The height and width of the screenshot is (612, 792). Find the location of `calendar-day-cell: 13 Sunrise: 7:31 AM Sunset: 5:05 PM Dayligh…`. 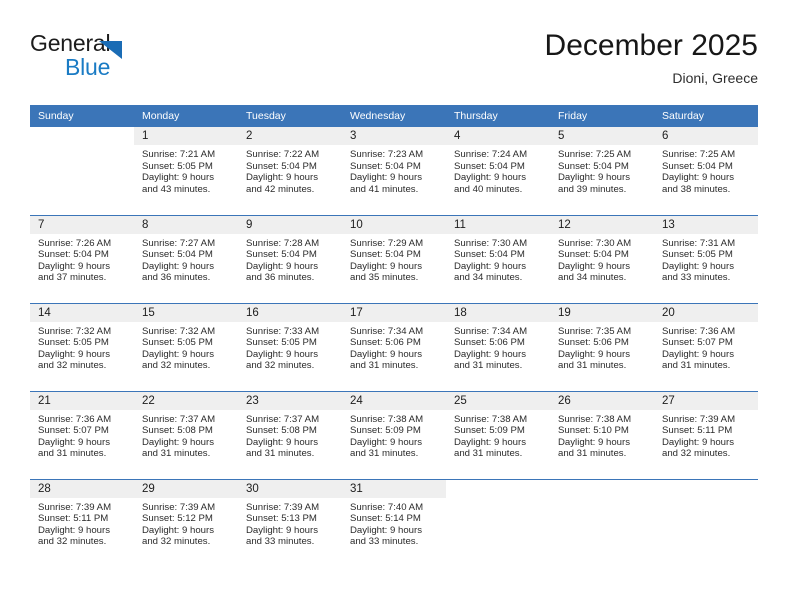

calendar-day-cell: 13 Sunrise: 7:31 AM Sunset: 5:05 PM Dayligh… is located at coordinates (706, 258).